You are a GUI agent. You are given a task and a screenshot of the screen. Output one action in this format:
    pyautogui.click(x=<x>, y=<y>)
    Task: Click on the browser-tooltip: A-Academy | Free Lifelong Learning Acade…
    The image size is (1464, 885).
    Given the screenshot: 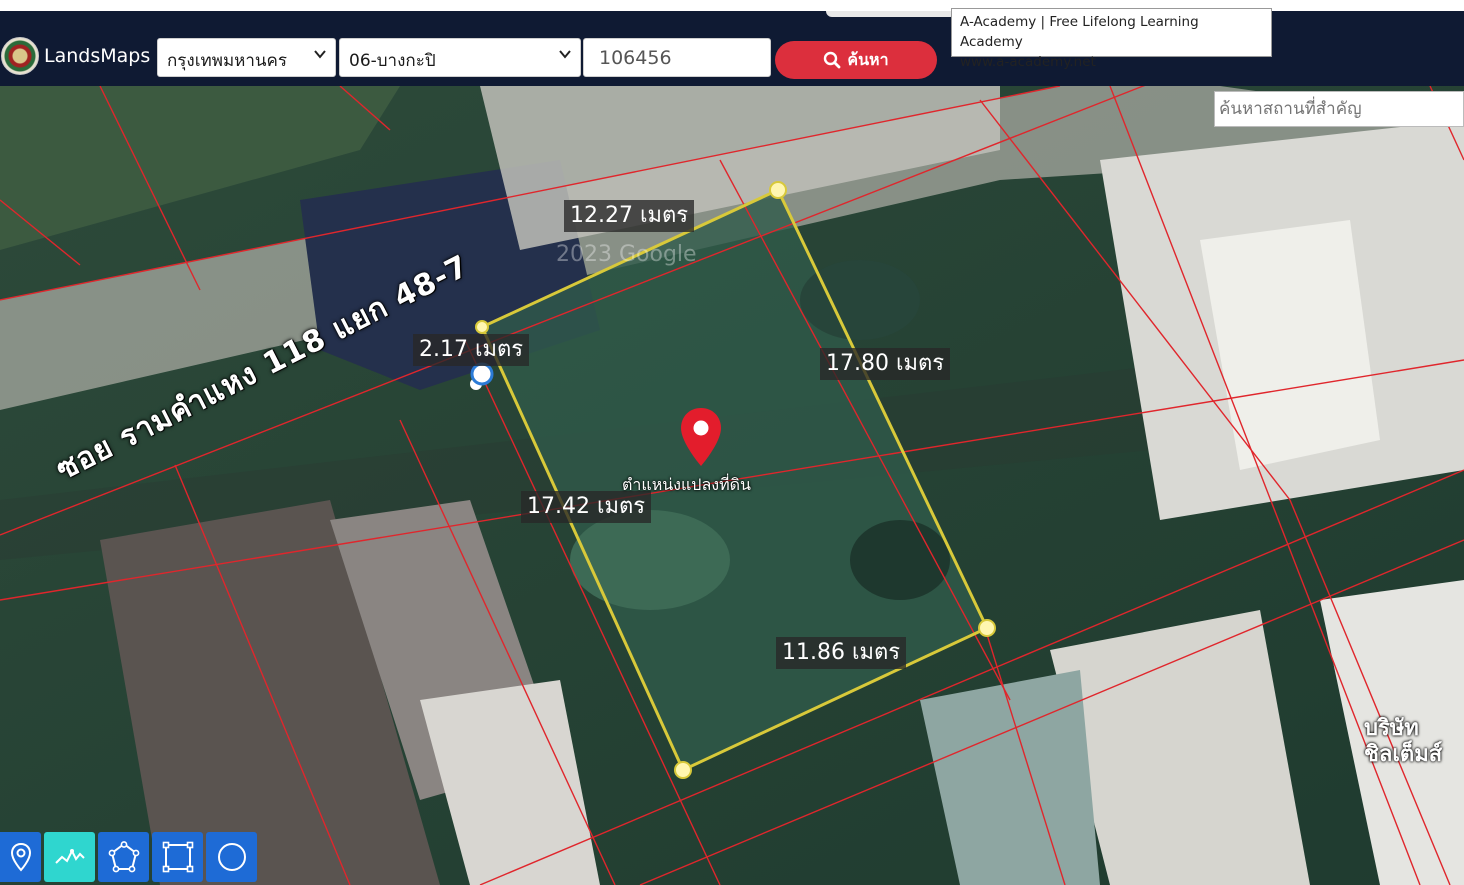 What is the action you would take?
    pyautogui.click(x=1111, y=39)
    